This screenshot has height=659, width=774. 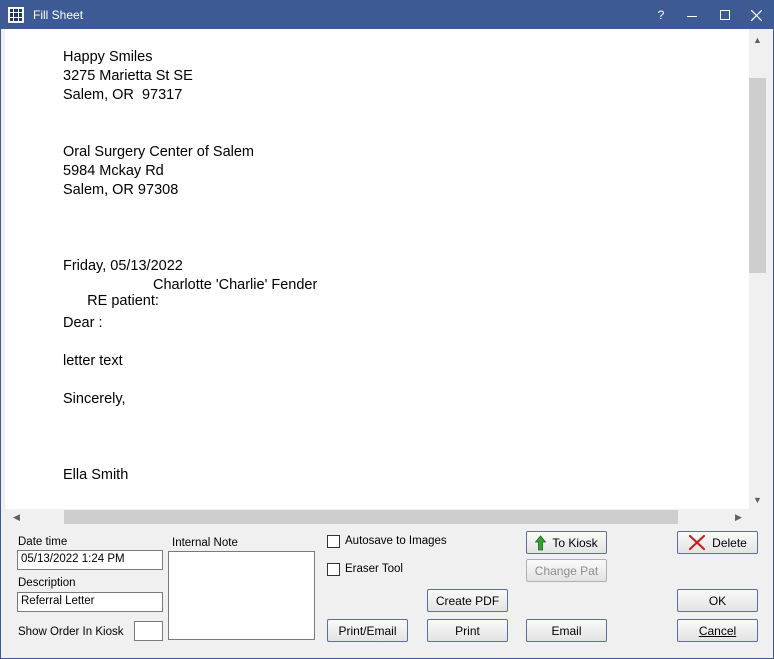 What do you see at coordinates (738, 517) in the screenshot?
I see `scroll-right-icon: ▶` at bounding box center [738, 517].